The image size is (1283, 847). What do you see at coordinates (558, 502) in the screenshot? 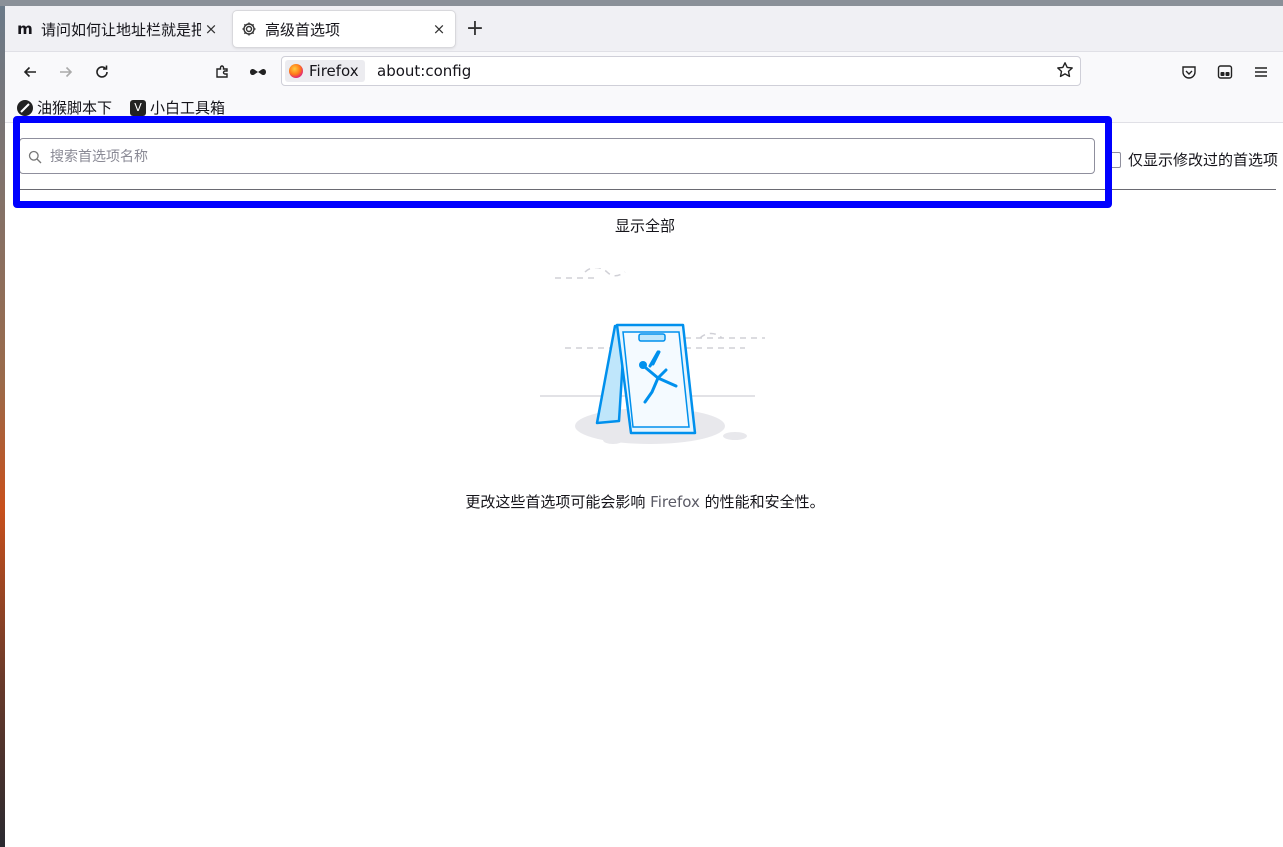
I see `warning-prefix: 更改这些首选项可能会影响` at bounding box center [558, 502].